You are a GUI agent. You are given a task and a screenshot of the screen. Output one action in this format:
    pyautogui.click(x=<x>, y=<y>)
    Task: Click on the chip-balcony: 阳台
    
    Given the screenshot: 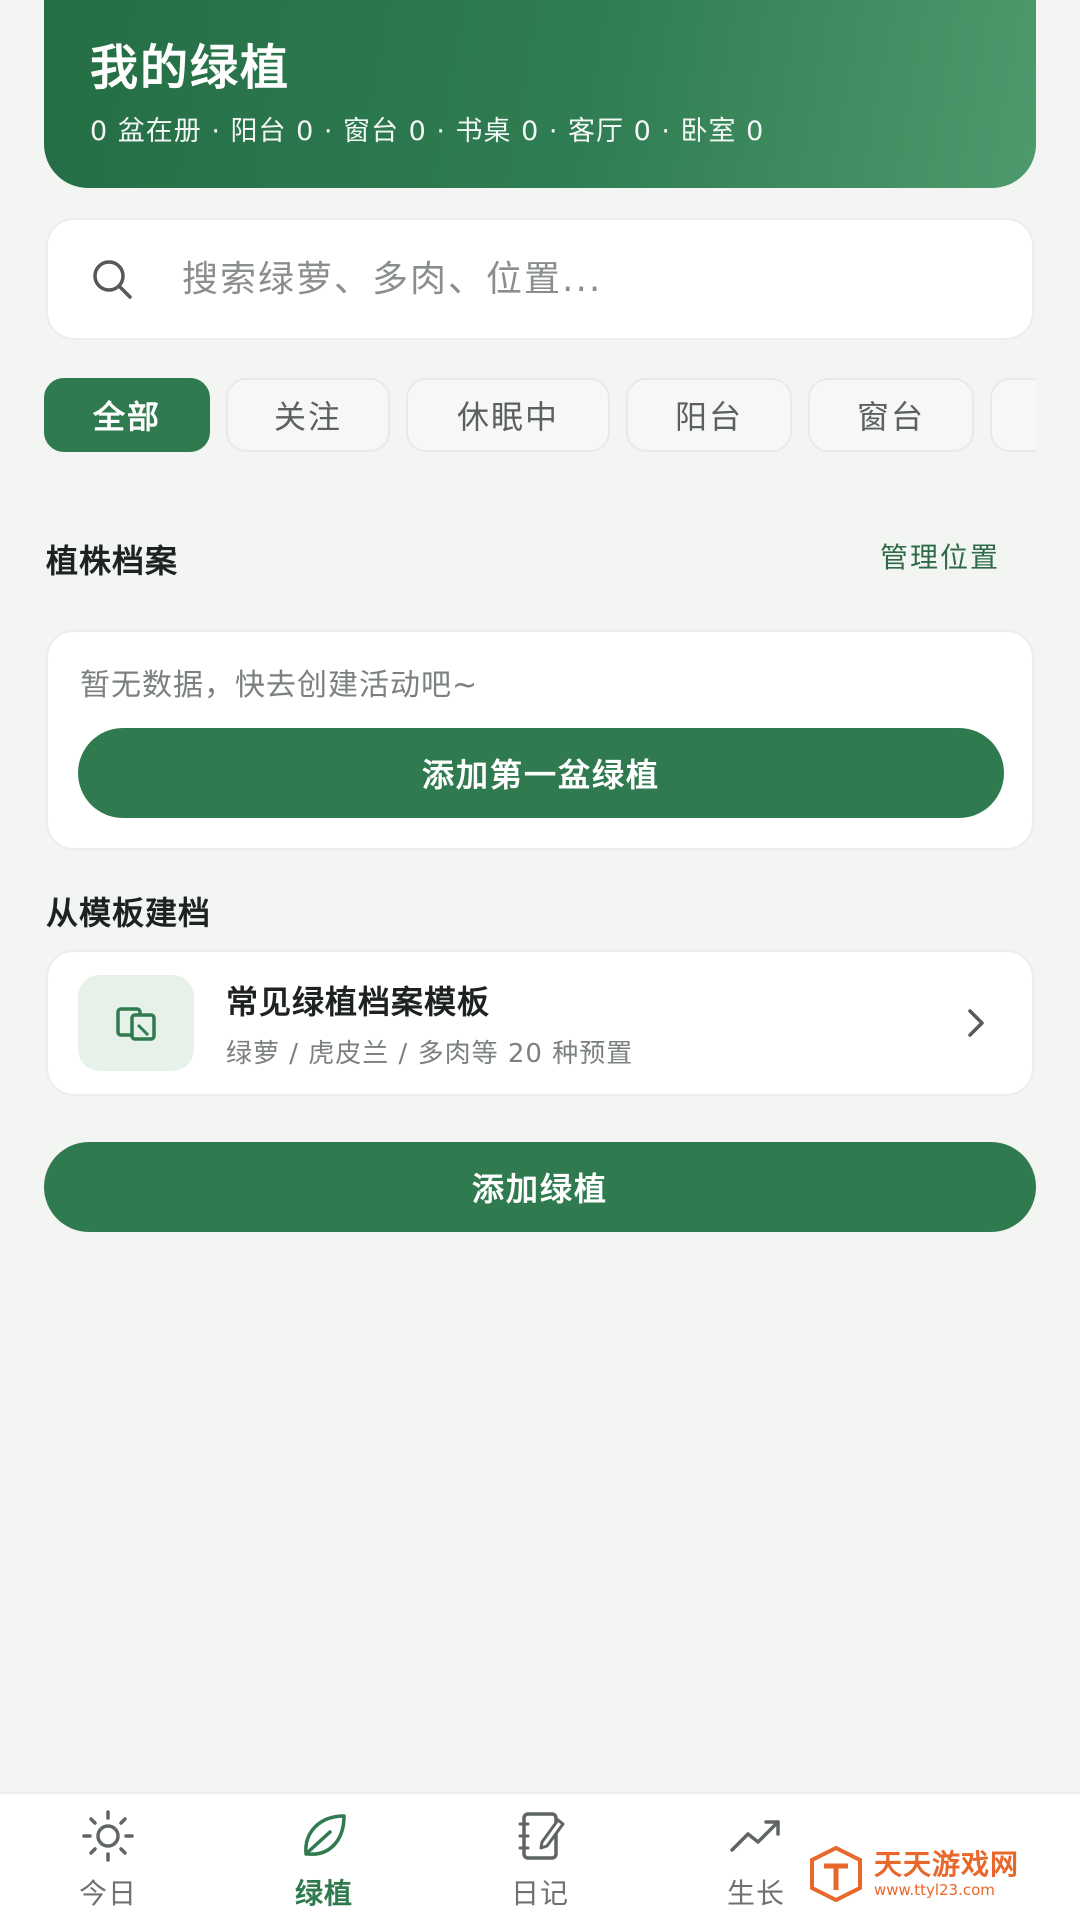 What is the action you would take?
    pyautogui.click(x=709, y=415)
    